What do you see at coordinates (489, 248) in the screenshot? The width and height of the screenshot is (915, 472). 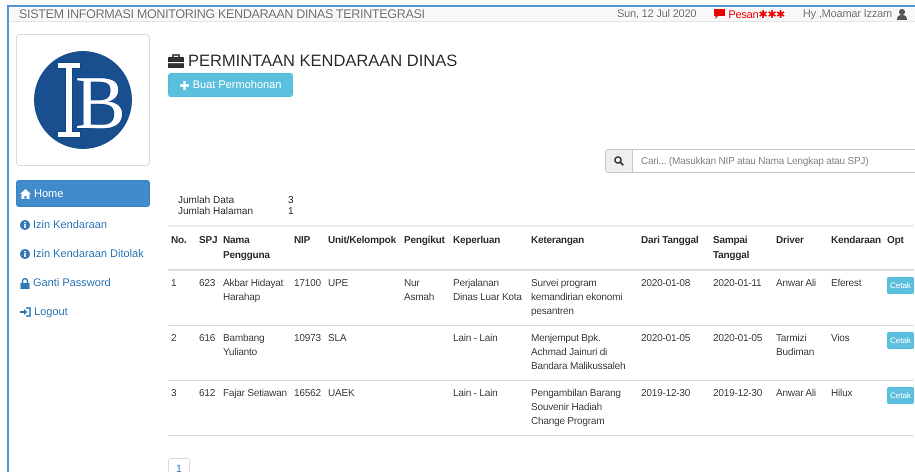 I see `column-header: Keperluan` at bounding box center [489, 248].